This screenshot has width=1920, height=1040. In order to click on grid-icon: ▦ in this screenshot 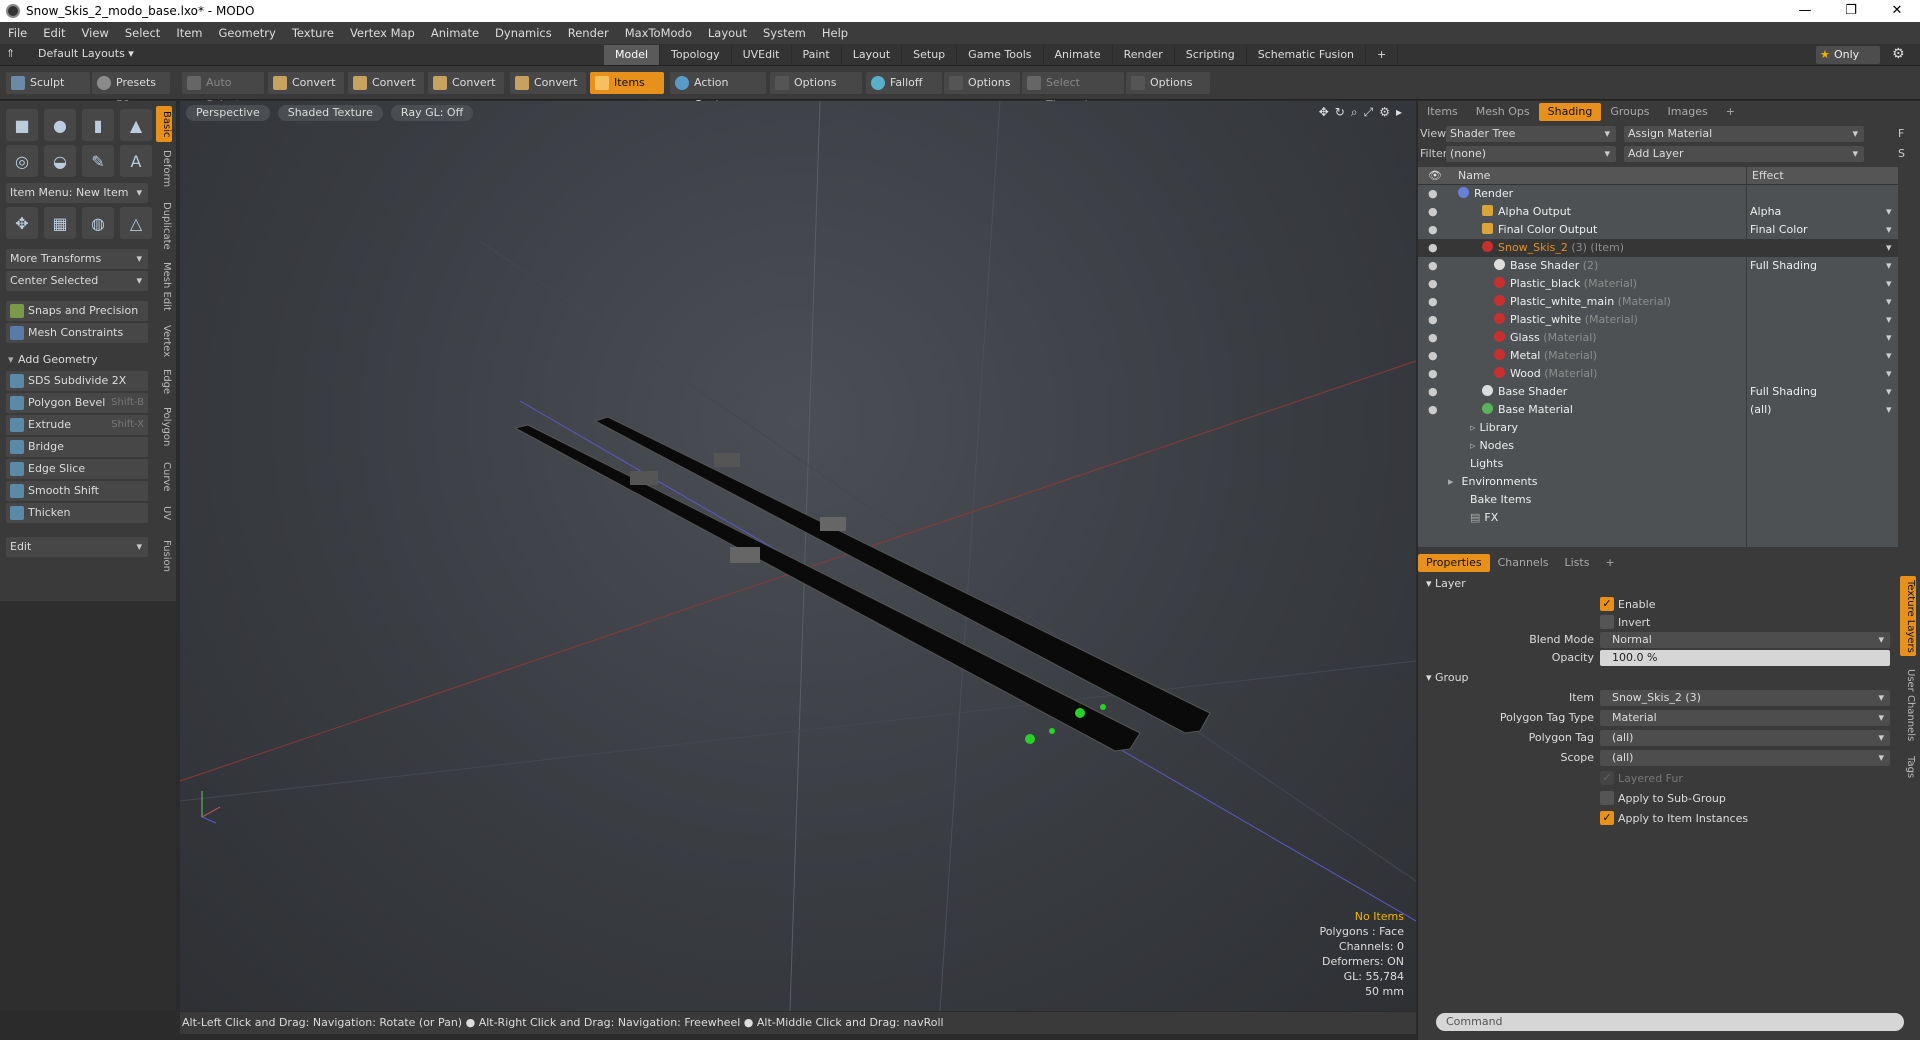, I will do `click(60, 223)`.